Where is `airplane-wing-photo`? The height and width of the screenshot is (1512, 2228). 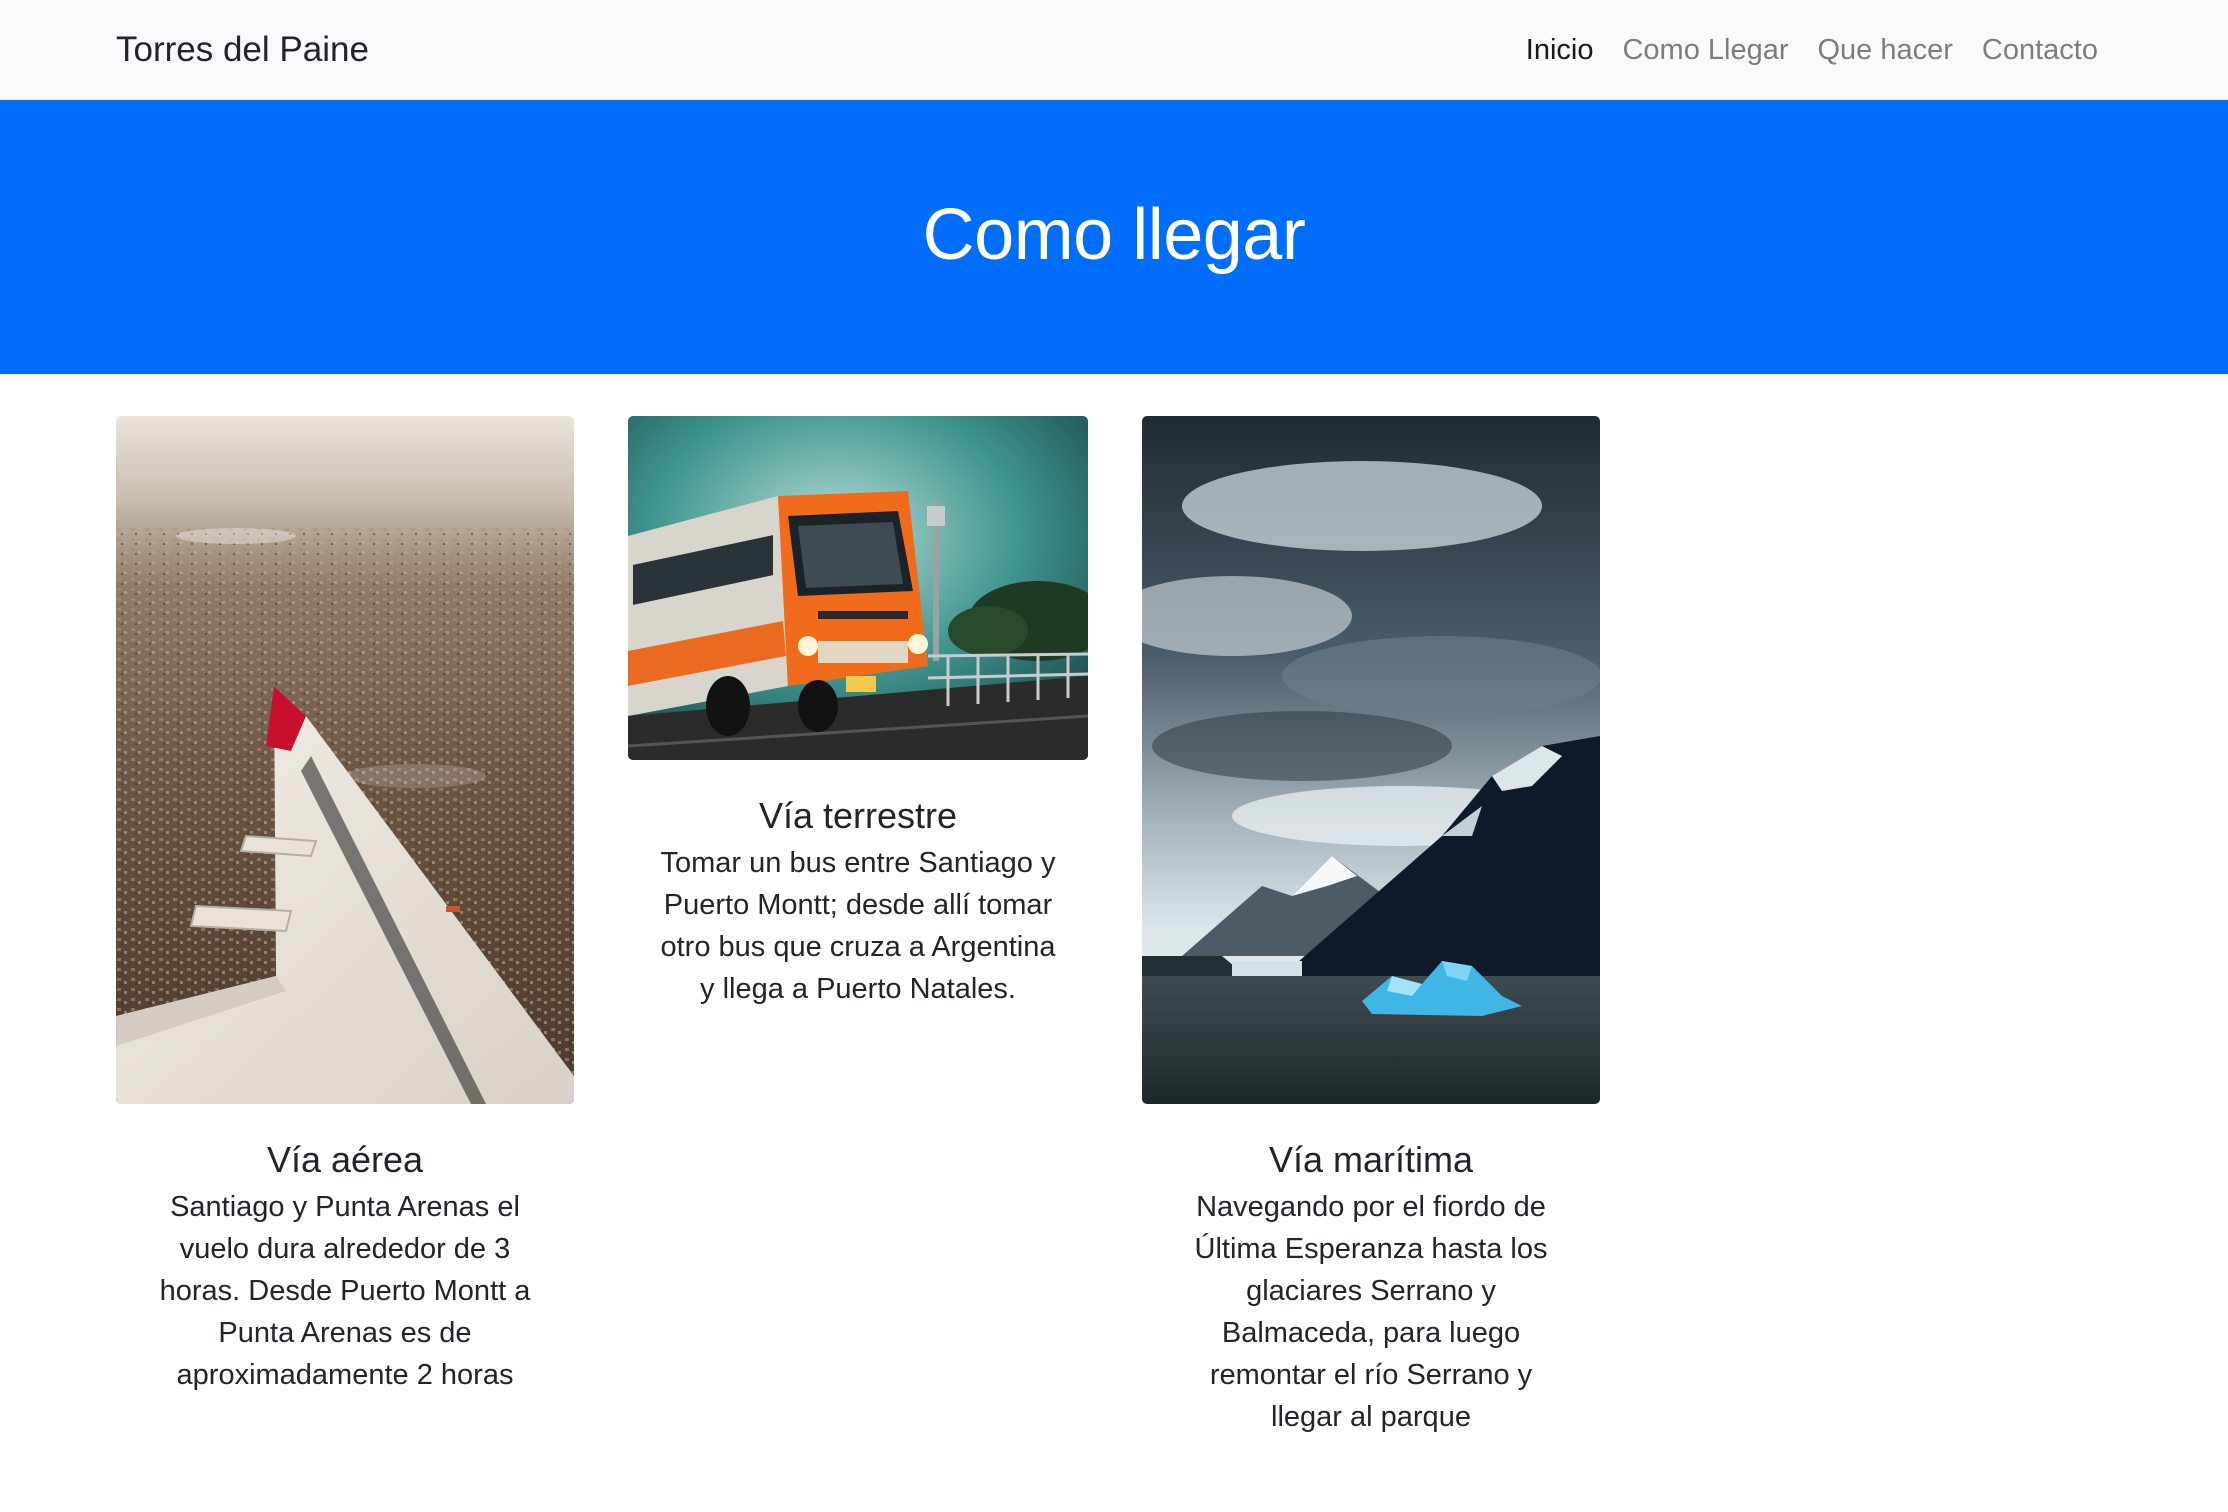 airplane-wing-photo is located at coordinates (345, 760).